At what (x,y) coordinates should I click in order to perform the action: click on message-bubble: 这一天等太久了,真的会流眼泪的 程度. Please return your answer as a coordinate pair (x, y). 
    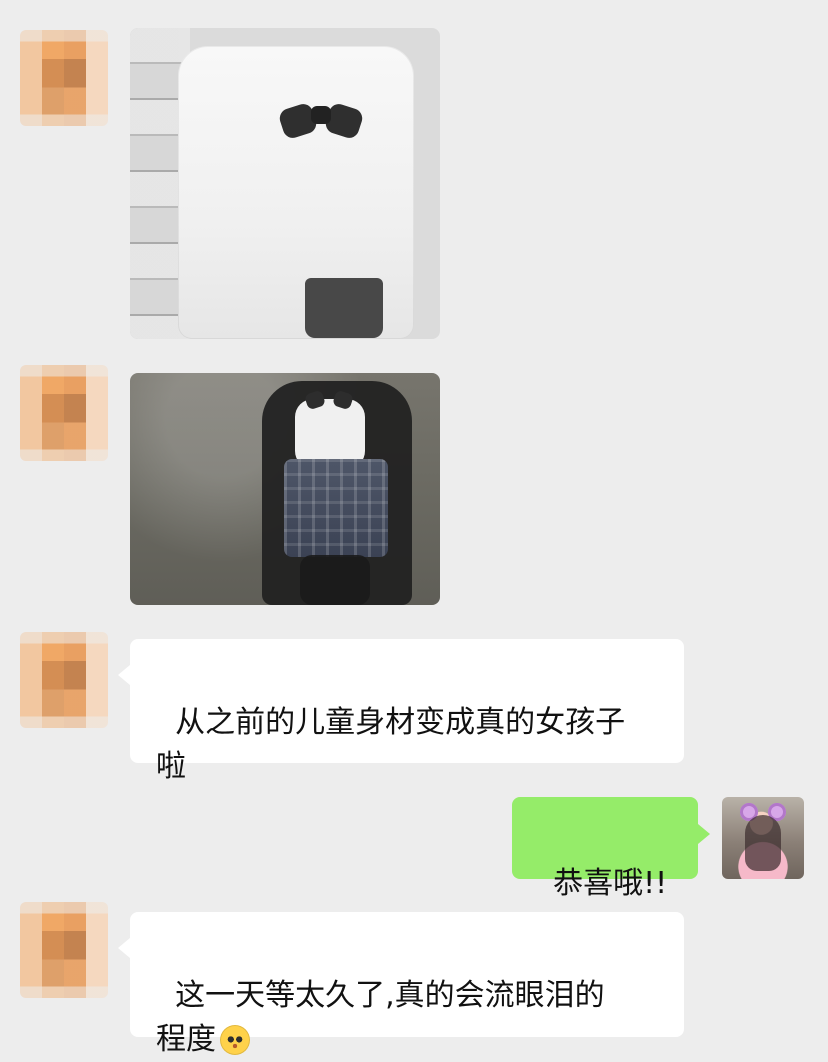
    Looking at the image, I should click on (401, 984).